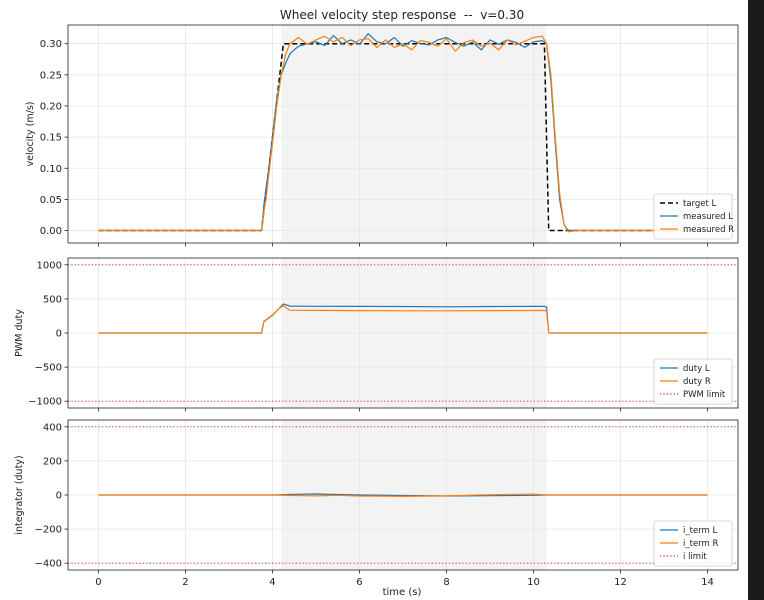 This screenshot has height=600, width=764. I want to click on legend-label: target L, so click(700, 204).